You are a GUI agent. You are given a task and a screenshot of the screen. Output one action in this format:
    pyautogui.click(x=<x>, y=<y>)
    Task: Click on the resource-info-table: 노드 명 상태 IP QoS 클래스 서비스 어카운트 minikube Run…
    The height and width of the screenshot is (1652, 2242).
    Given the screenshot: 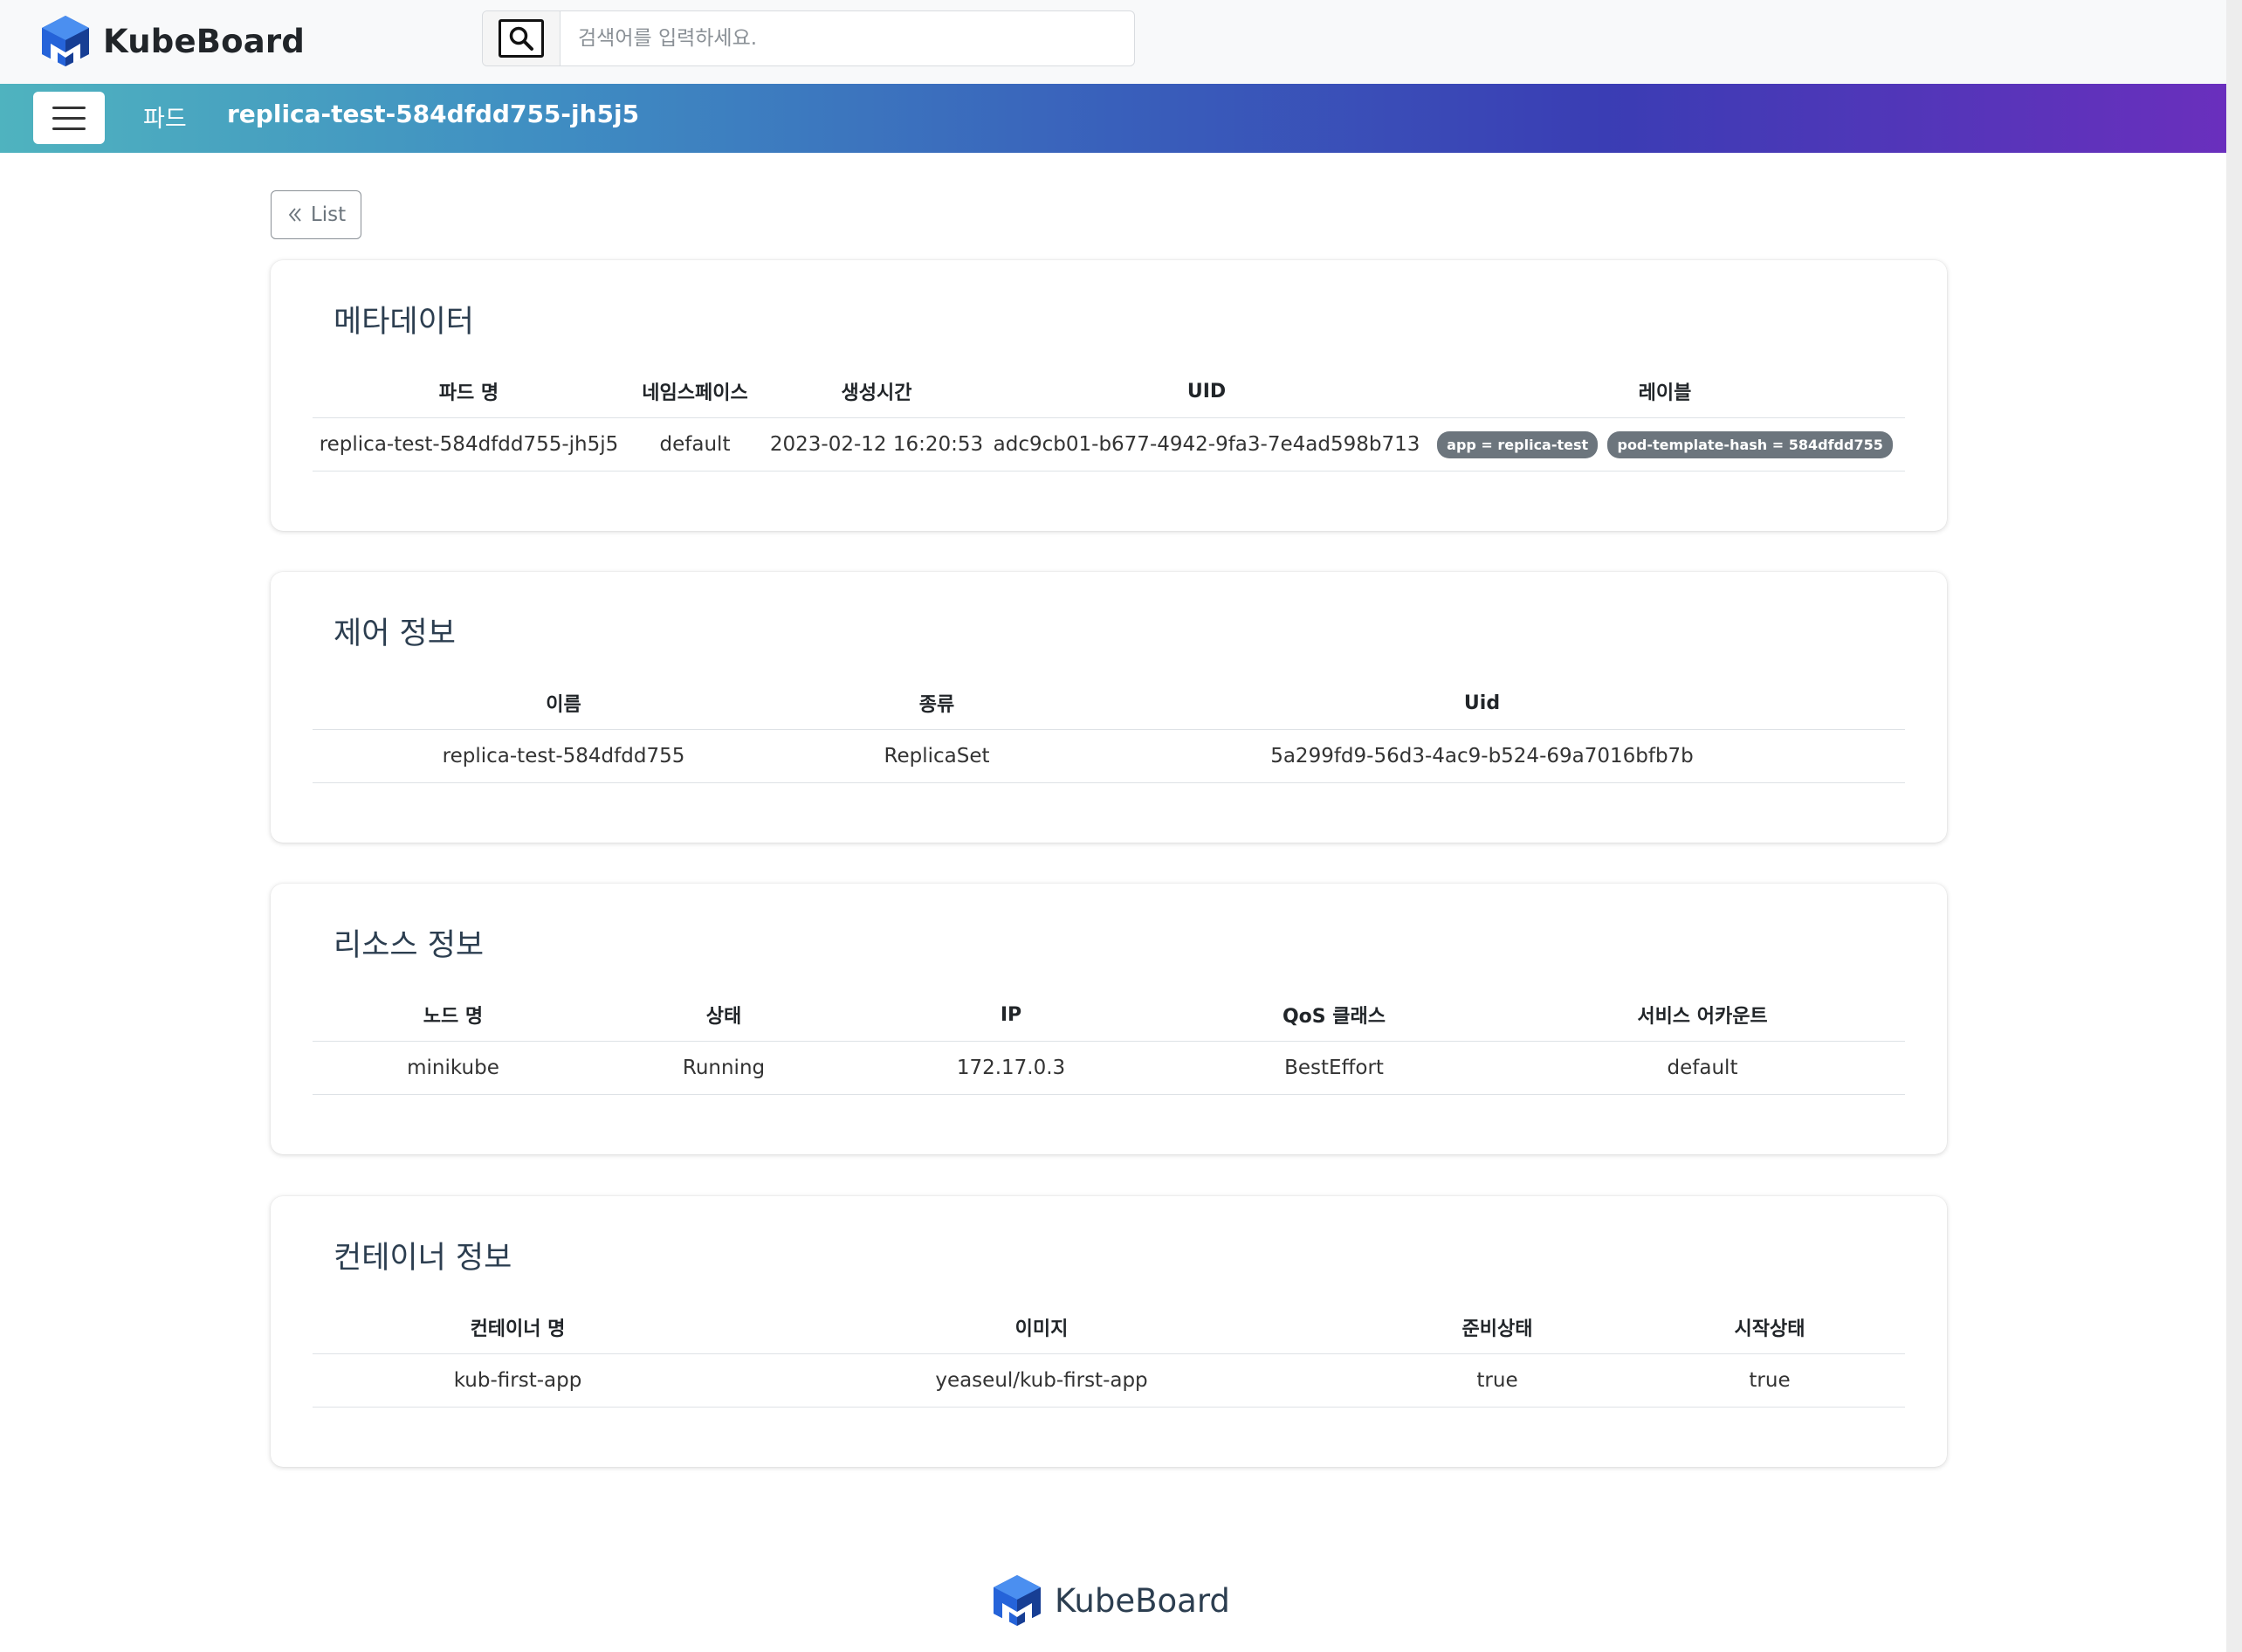 What is the action you would take?
    pyautogui.click(x=1109, y=1041)
    